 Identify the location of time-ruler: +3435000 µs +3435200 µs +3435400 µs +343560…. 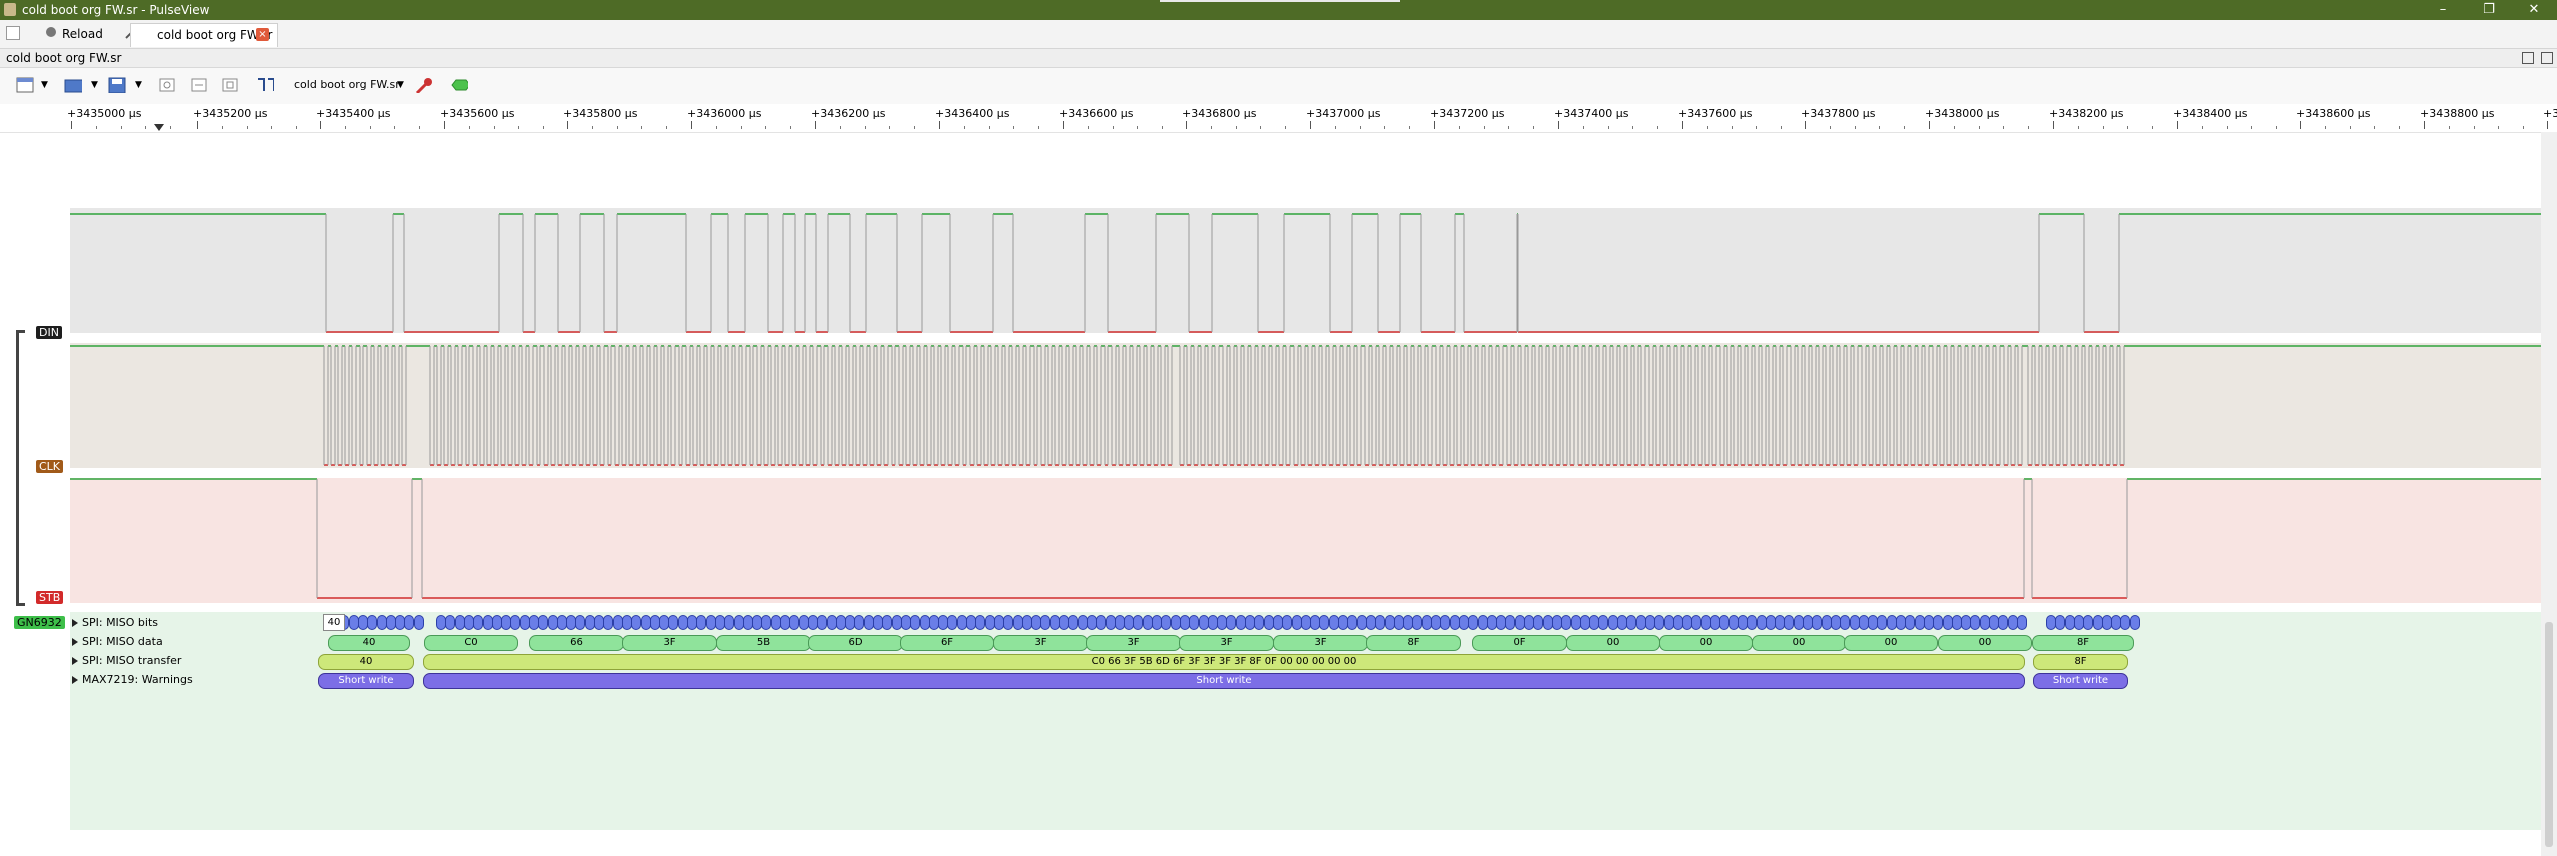
(1278, 118).